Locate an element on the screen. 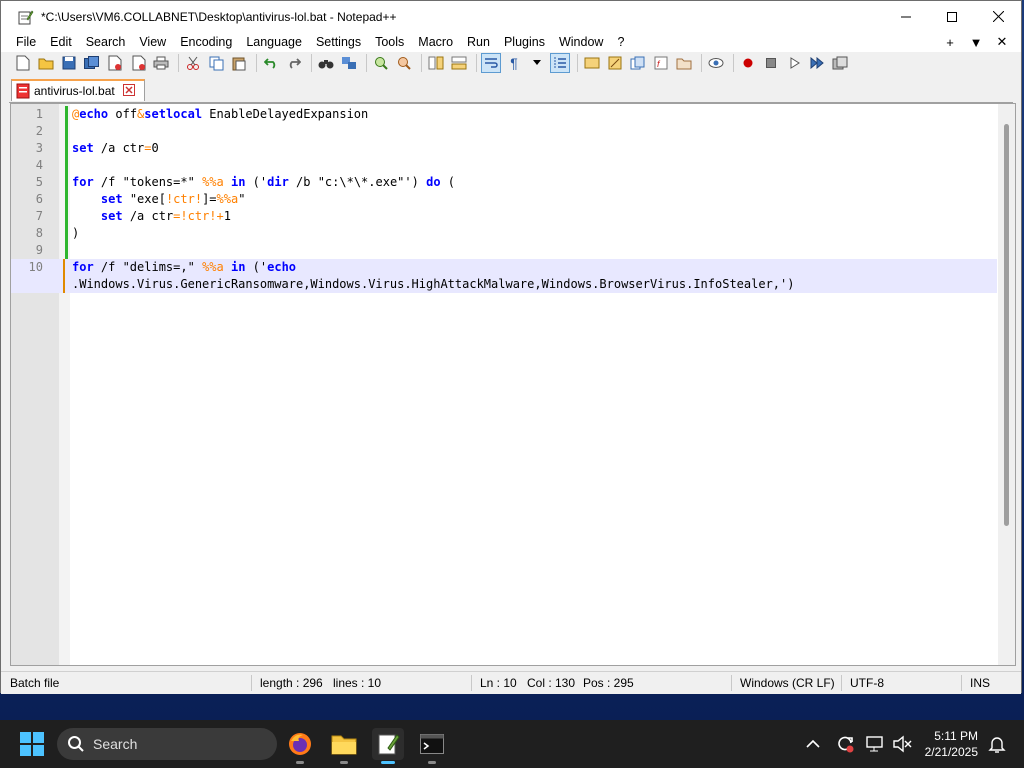 The width and height of the screenshot is (1024, 768). refresh-alert-icon is located at coordinates (846, 744).